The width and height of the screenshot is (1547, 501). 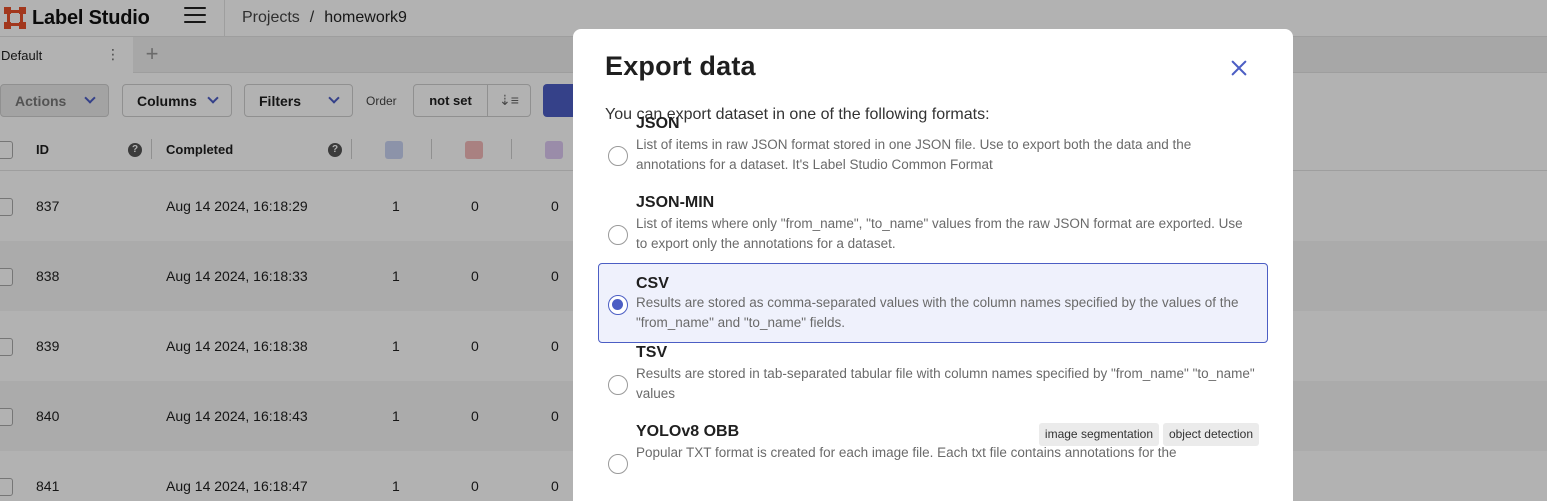 I want to click on format-title: JSON-MIN, so click(x=675, y=202).